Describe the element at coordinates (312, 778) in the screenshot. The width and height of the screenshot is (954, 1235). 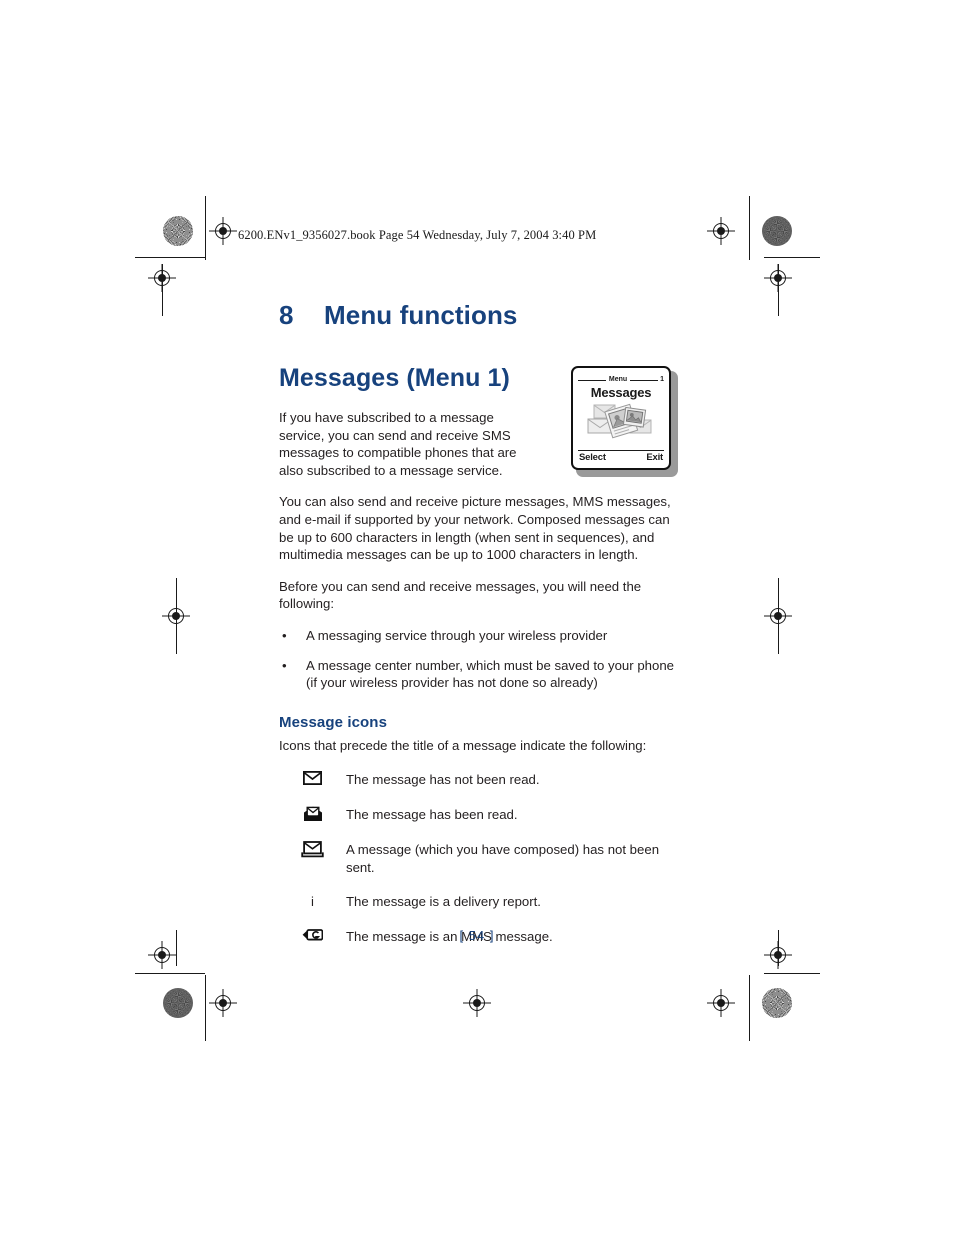
I see `closed-envelope-icon` at that location.